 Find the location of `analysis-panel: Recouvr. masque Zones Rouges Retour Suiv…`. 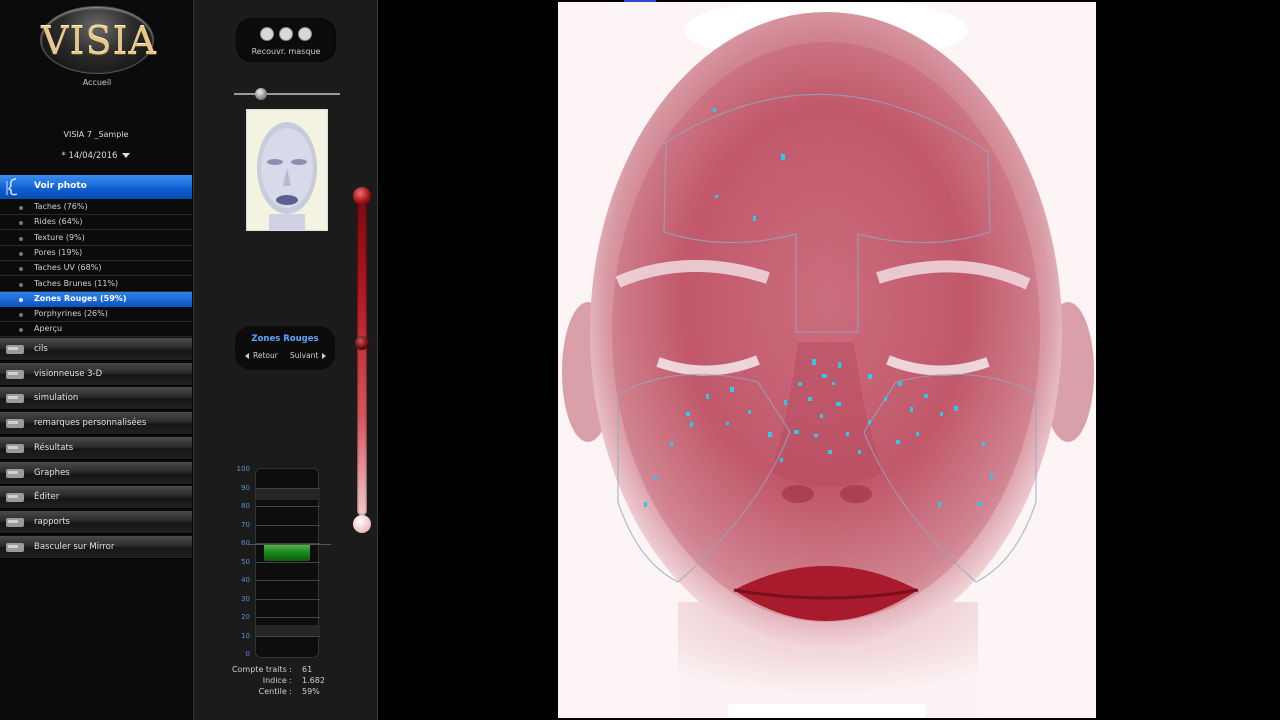

analysis-panel: Recouvr. masque Zones Rouges Retour Suiv… is located at coordinates (285, 360).